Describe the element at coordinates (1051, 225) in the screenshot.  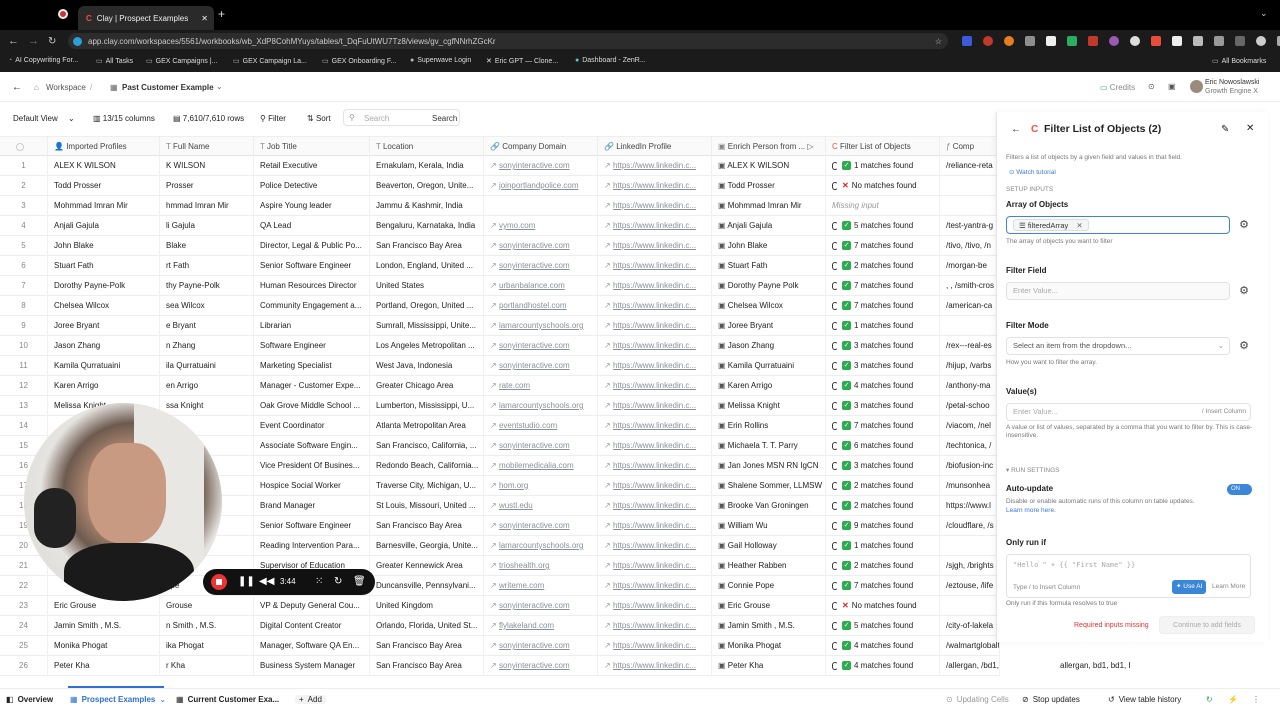
I see `array-token: ☰ filteredArray ✕` at that location.